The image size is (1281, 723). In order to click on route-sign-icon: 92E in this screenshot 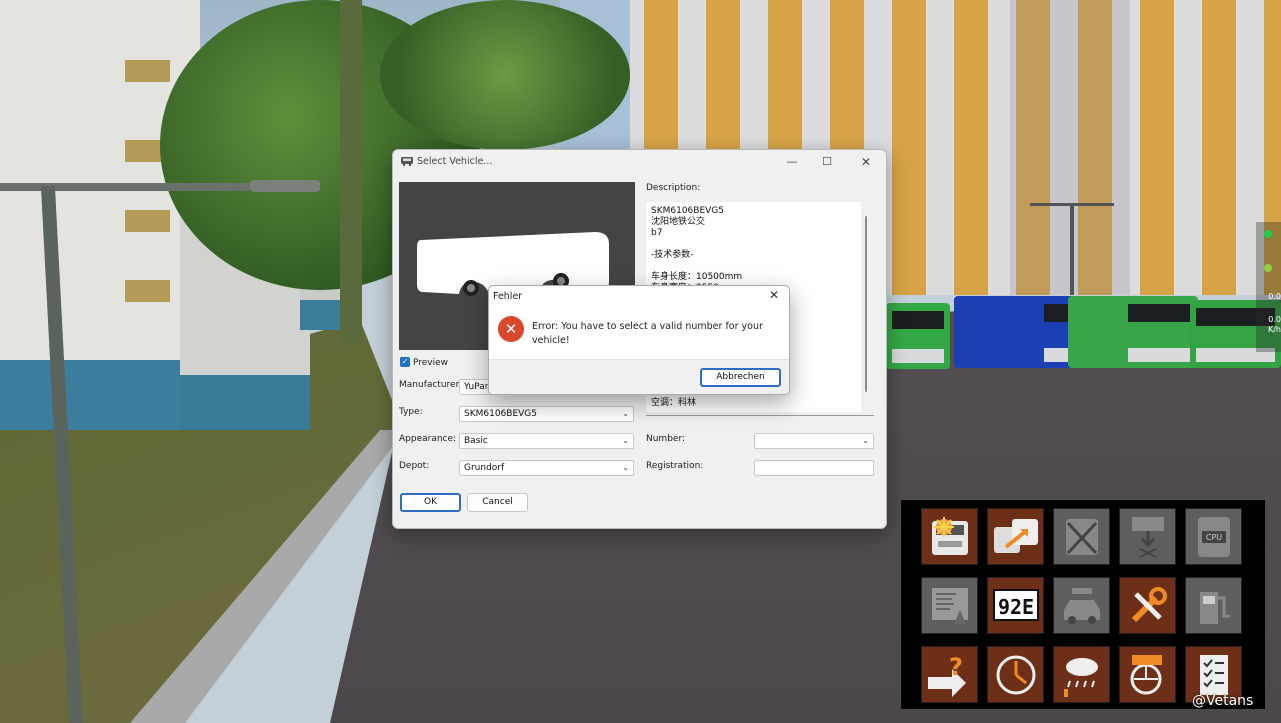, I will do `click(1015, 604)`.